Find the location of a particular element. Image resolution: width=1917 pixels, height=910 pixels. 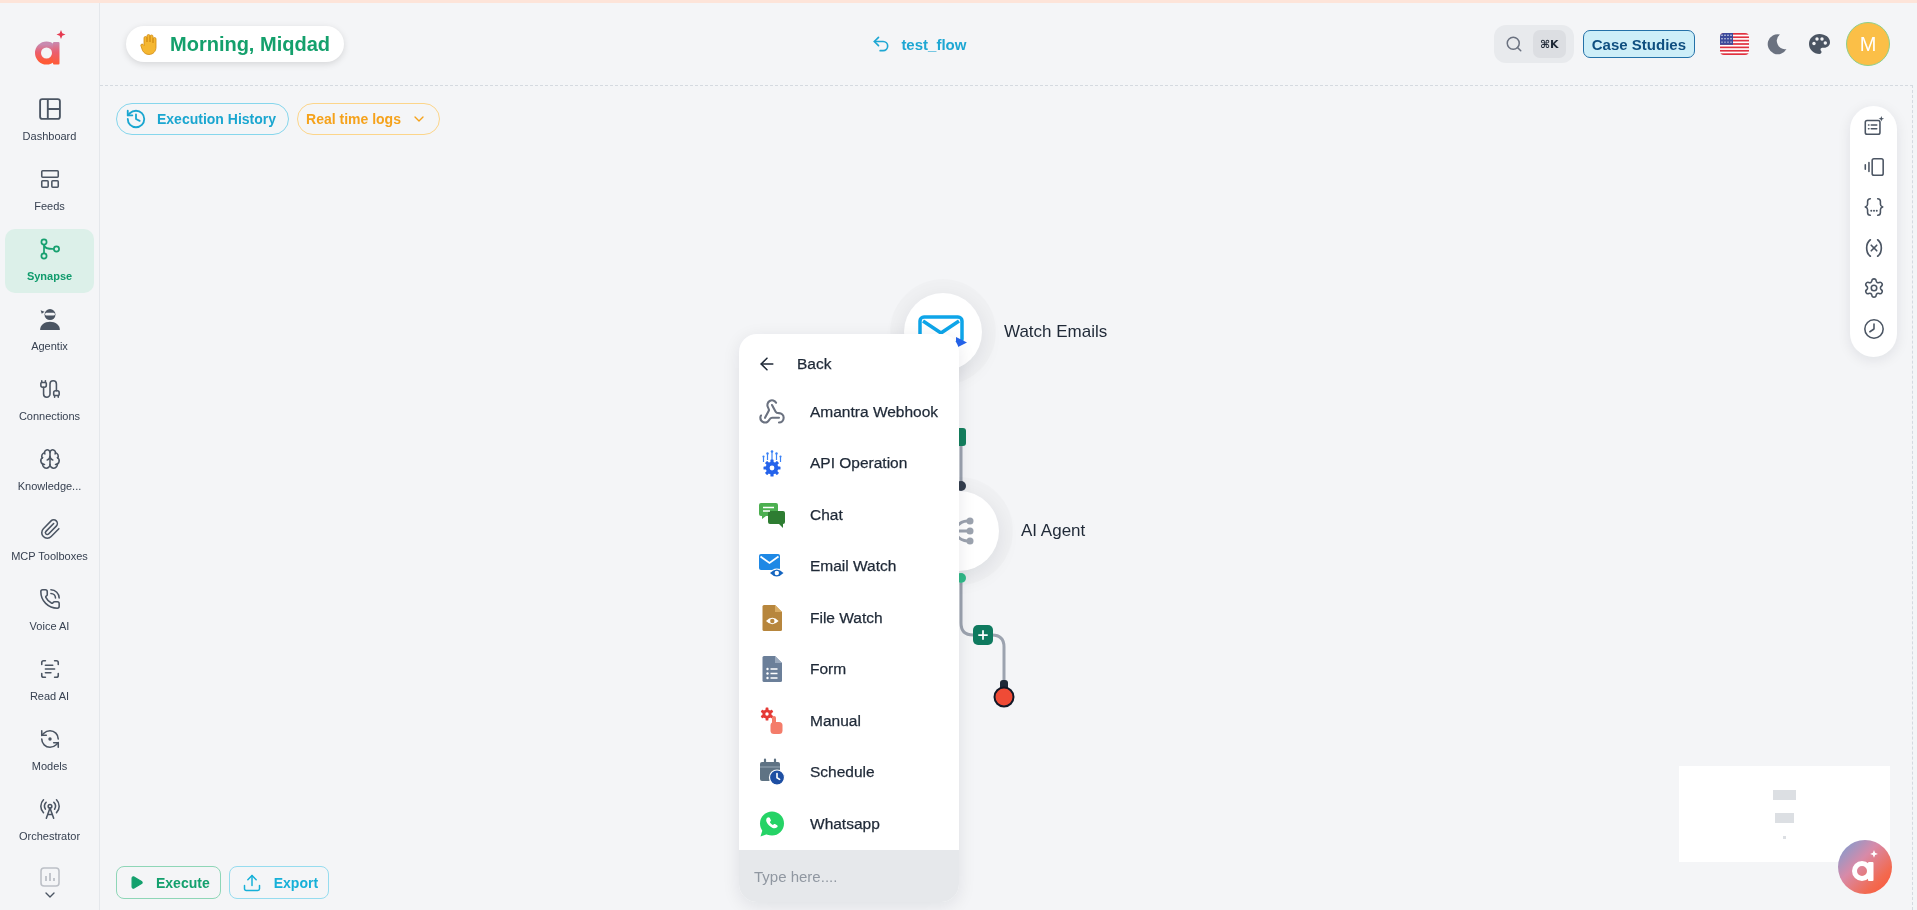

back-button: Back is located at coordinates (849, 364).